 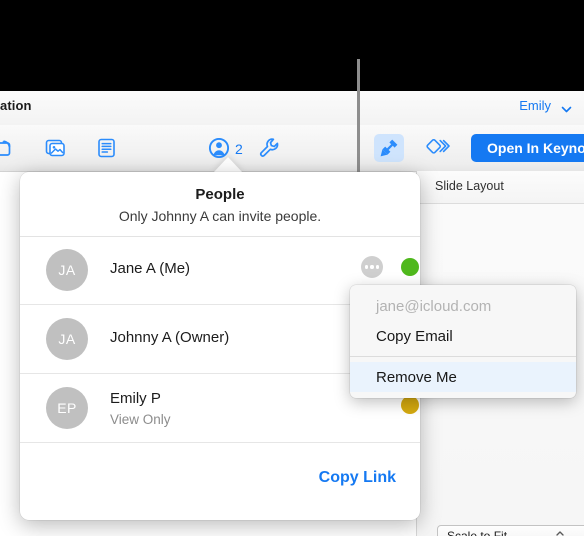 What do you see at coordinates (527, 148) in the screenshot?
I see `open-in-app-button: Open In Keynote` at bounding box center [527, 148].